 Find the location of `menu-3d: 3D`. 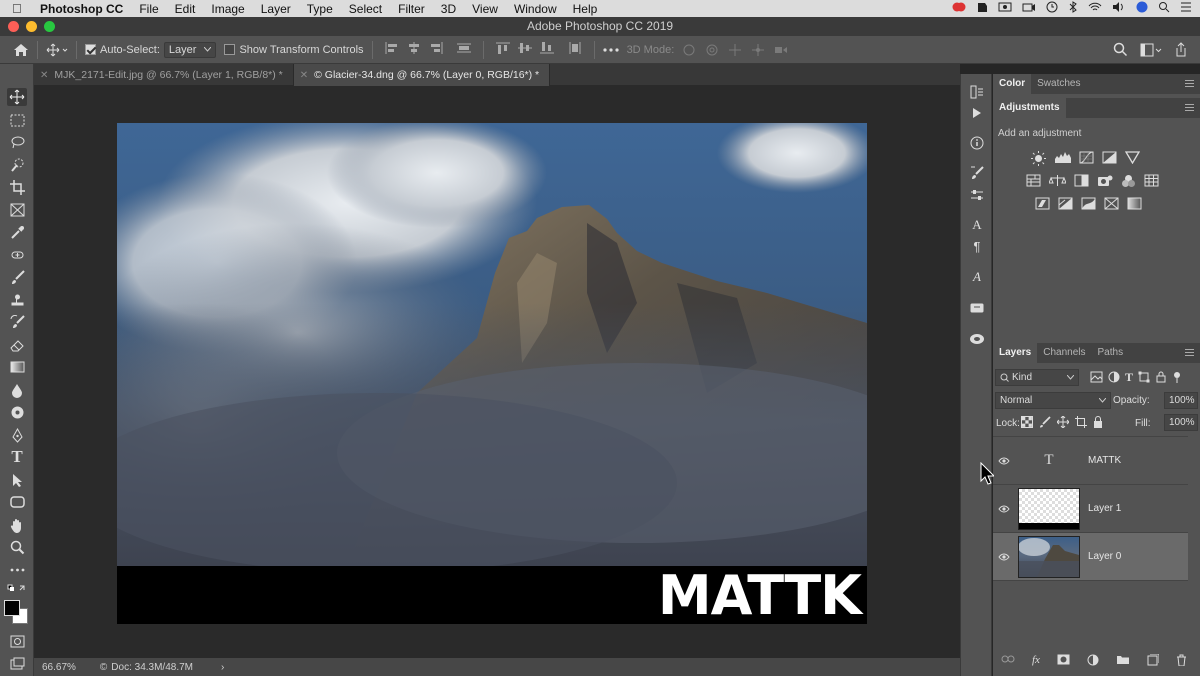

menu-3d: 3D is located at coordinates (448, 9).